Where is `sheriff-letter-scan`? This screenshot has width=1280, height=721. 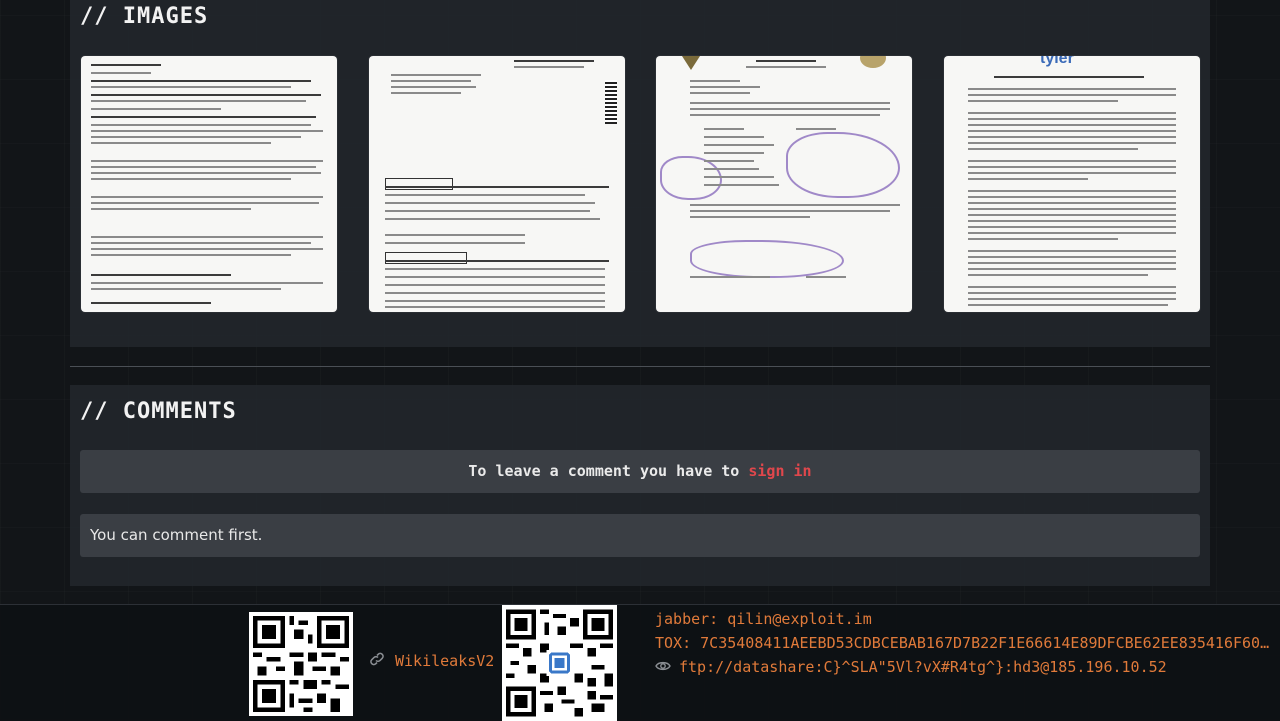 sheriff-letter-scan is located at coordinates (784, 184).